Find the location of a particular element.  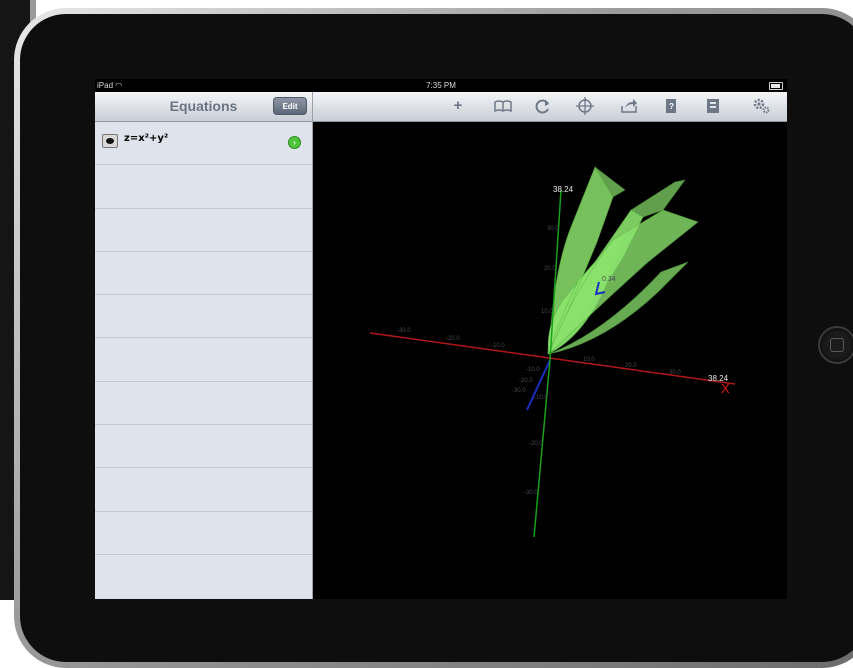

home-button is located at coordinates (835, 345).